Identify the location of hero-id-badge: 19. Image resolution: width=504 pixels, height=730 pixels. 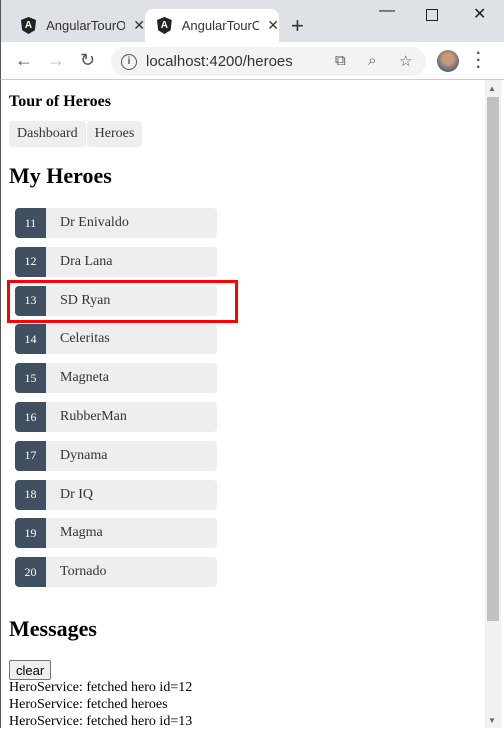
(30, 533).